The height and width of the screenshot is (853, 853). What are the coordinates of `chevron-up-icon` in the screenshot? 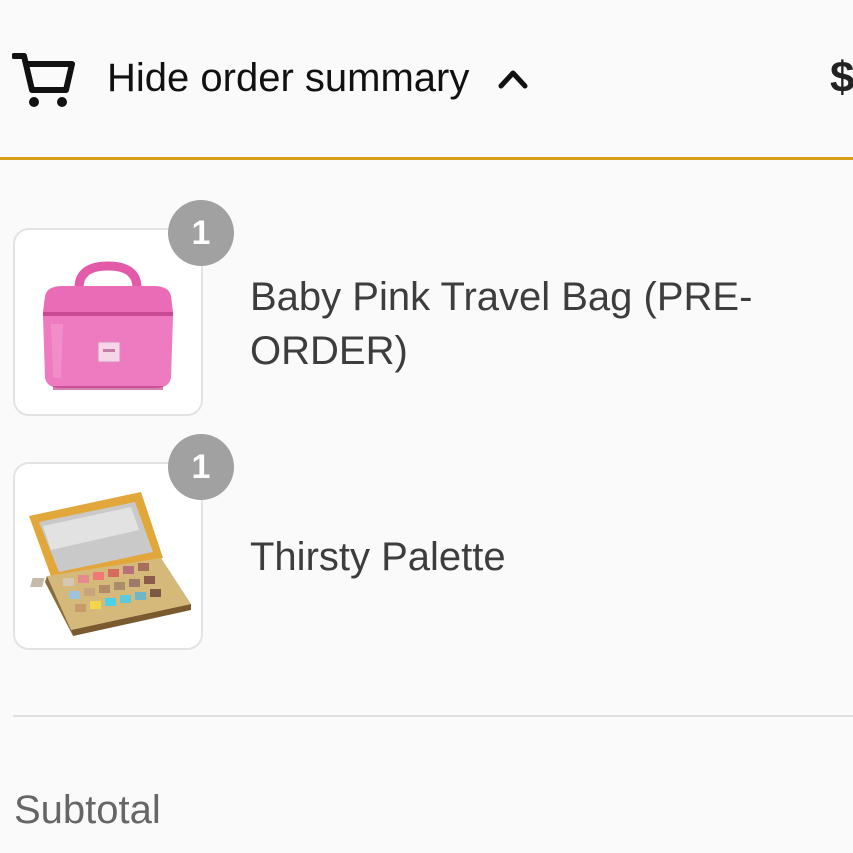 It's located at (513, 79).